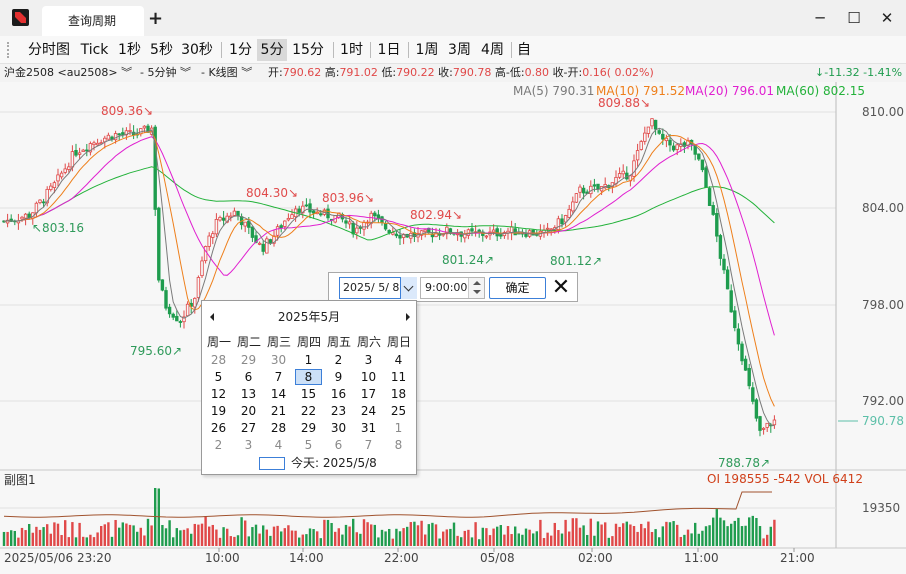  Describe the element at coordinates (248, 411) in the screenshot. I see `calendar-day: 20` at that location.